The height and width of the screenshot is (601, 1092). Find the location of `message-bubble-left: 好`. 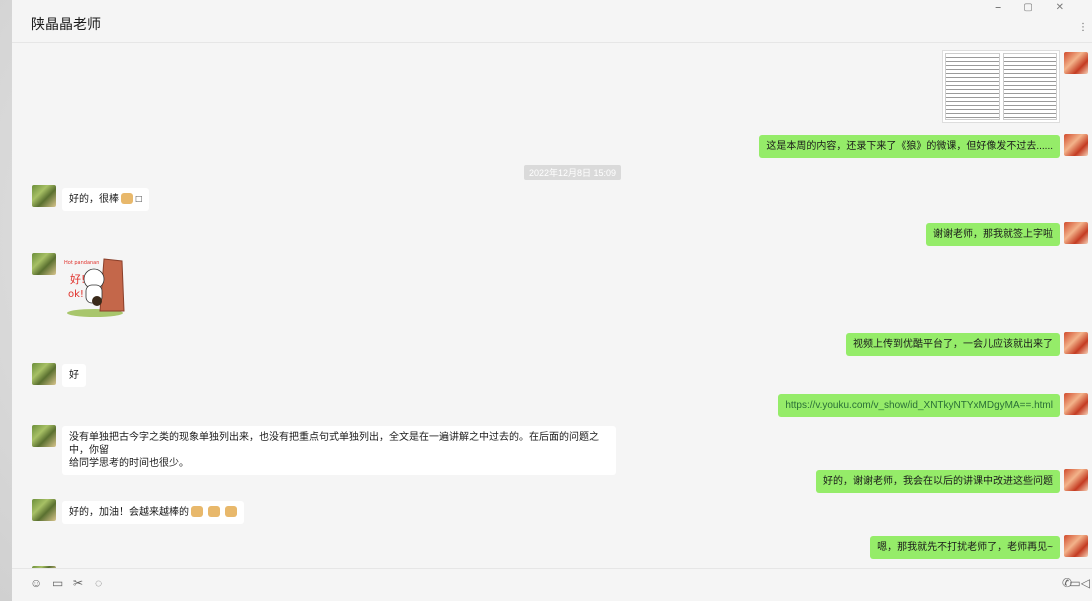

message-bubble-left: 好 is located at coordinates (74, 375).